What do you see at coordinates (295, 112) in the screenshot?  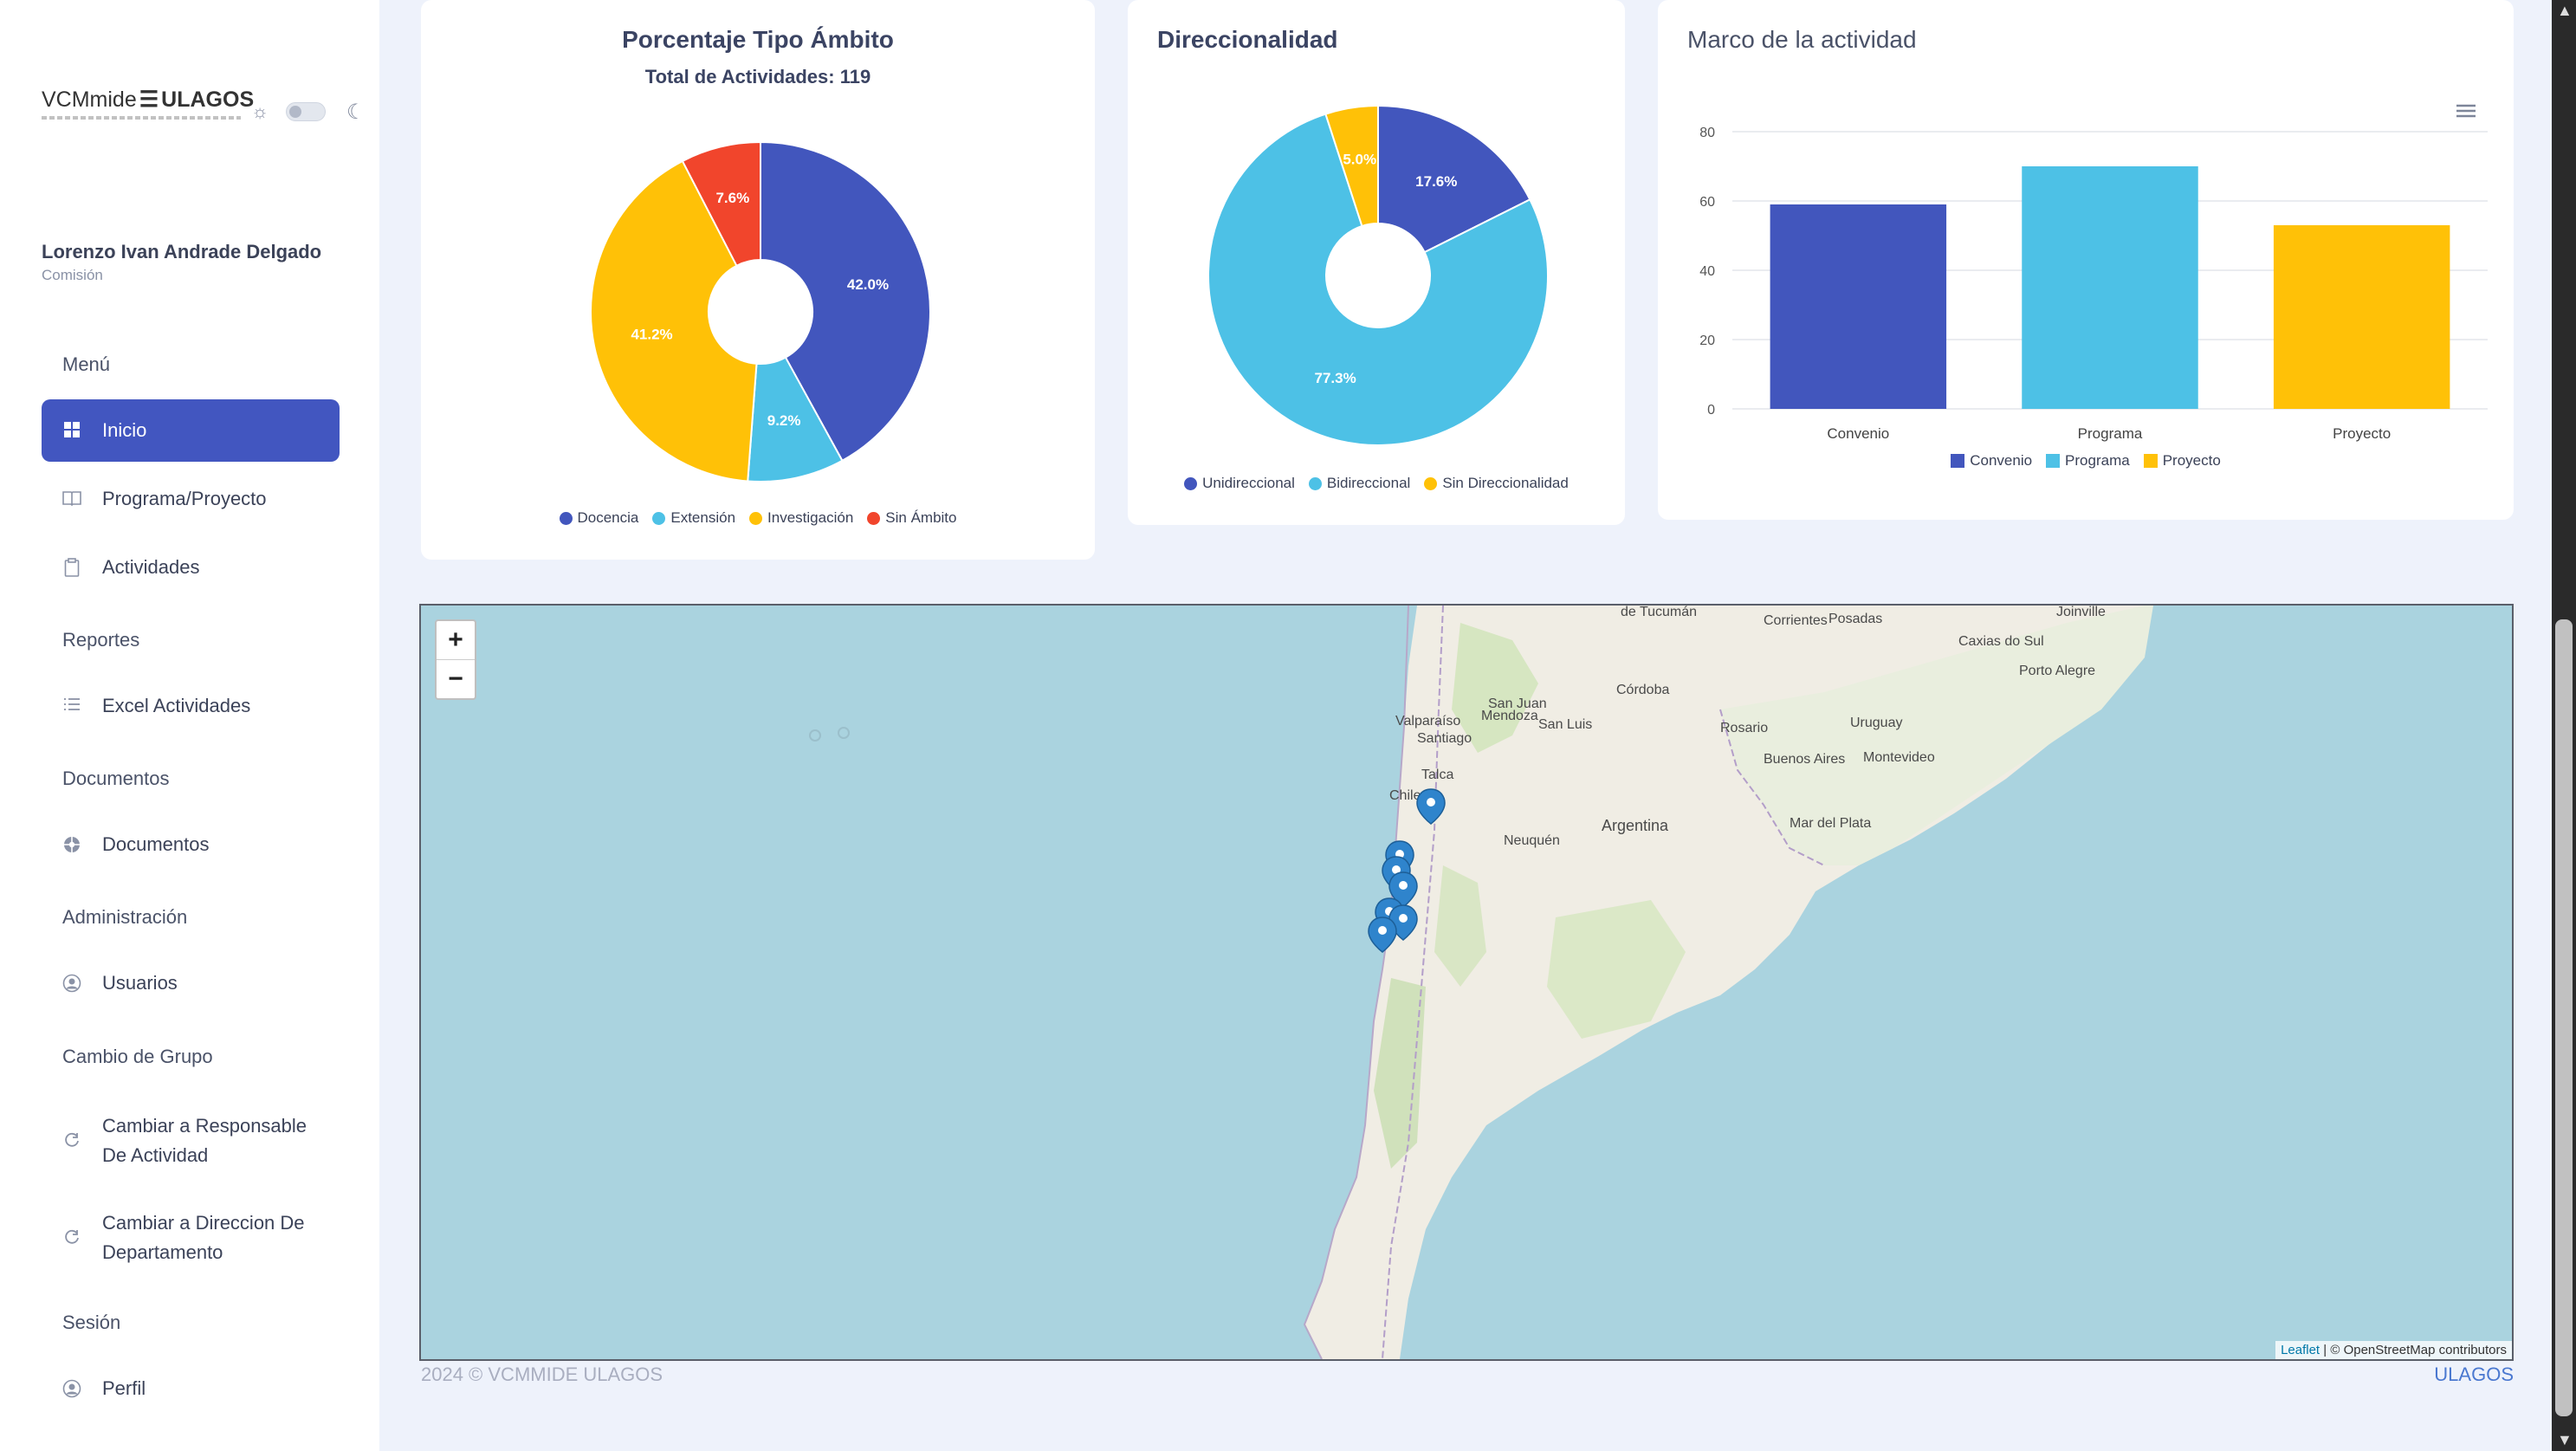 I see `toggle-knob` at bounding box center [295, 112].